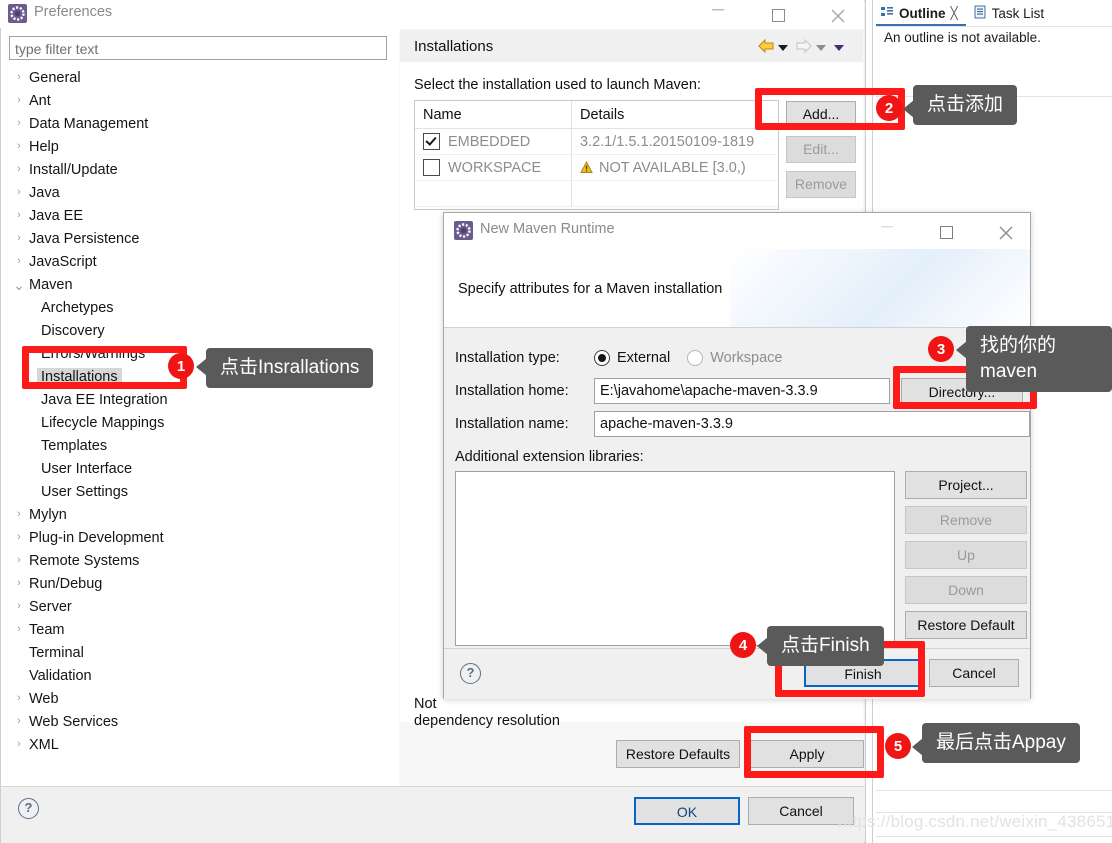 The height and width of the screenshot is (843, 1112). Describe the element at coordinates (198, 721) in the screenshot. I see `tree-item-web-services: › Web Services` at that location.